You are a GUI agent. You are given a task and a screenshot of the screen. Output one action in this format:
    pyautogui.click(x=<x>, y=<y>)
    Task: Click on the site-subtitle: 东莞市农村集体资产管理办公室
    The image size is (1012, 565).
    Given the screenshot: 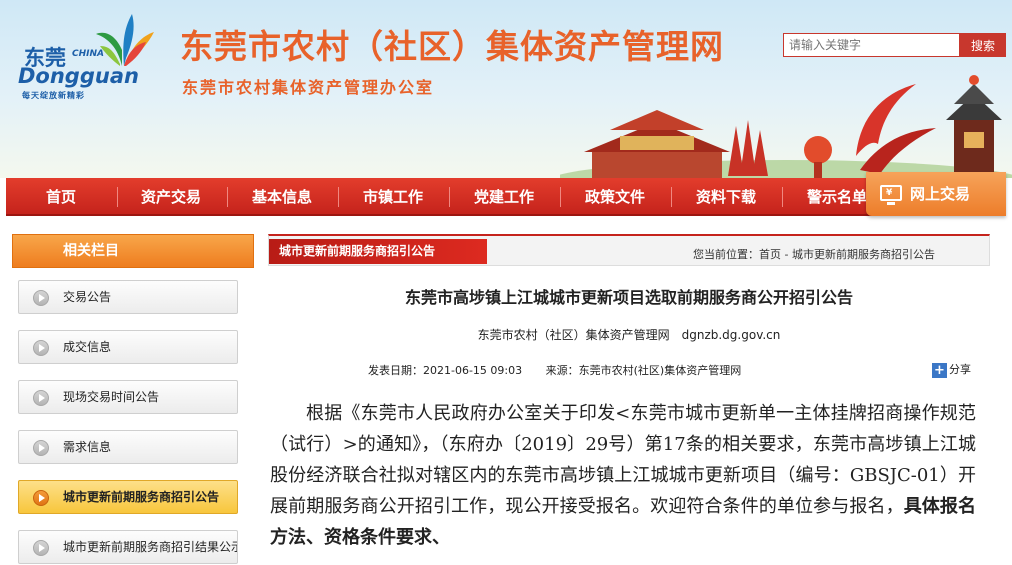 What is the action you would take?
    pyautogui.click(x=308, y=87)
    